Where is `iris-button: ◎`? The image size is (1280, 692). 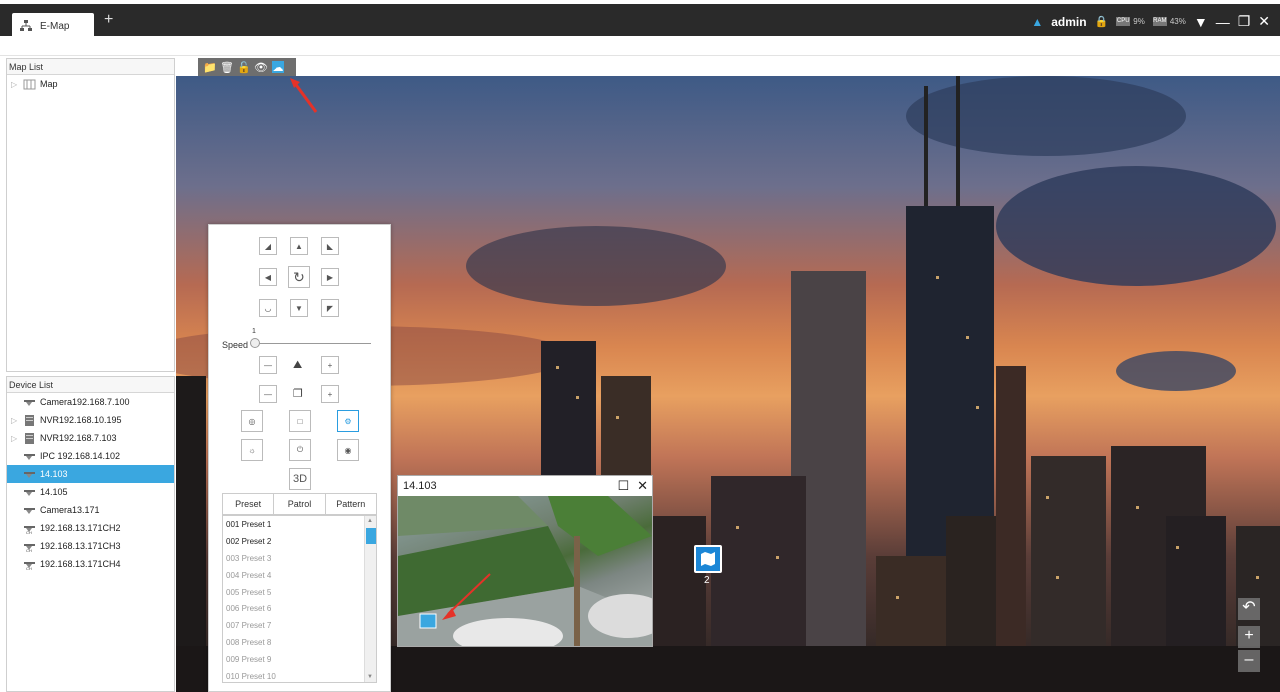 iris-button: ◎ is located at coordinates (252, 421).